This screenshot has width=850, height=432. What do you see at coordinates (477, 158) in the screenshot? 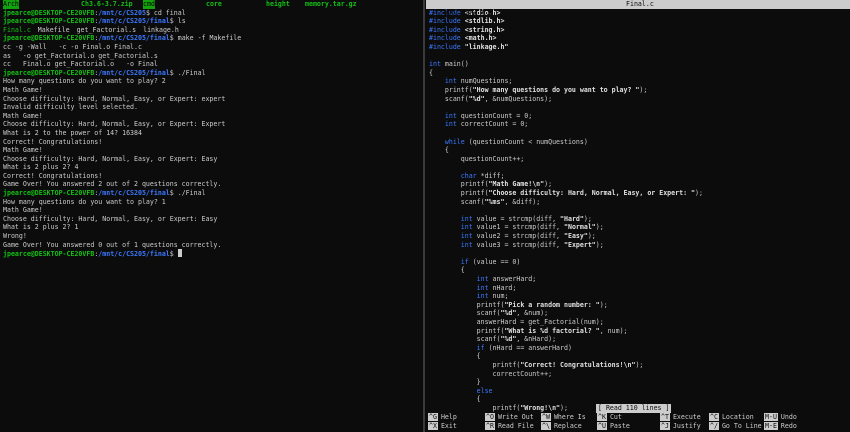
I see `code-line: questionCount++;` at bounding box center [477, 158].